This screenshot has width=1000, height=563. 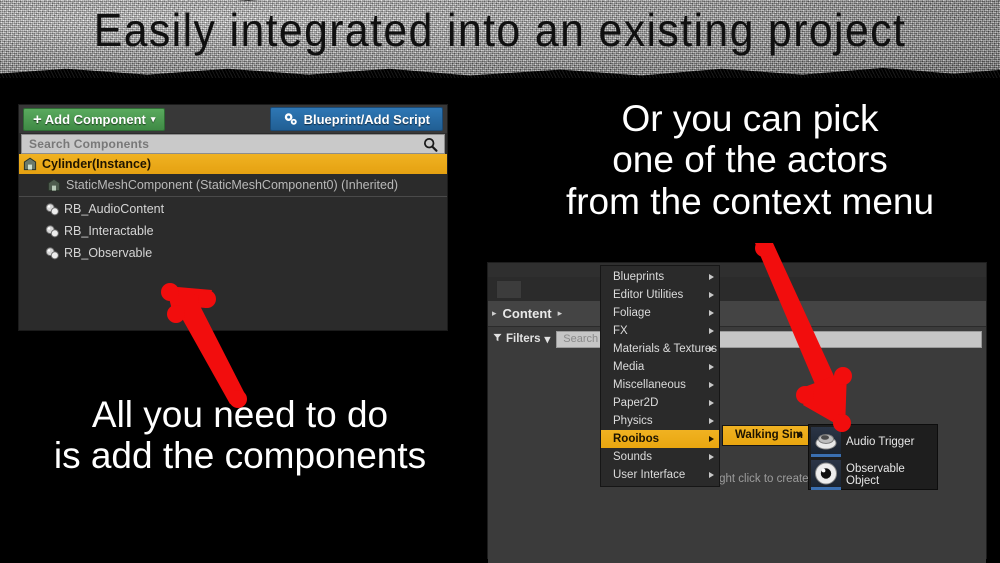 What do you see at coordinates (527, 313) in the screenshot?
I see `breadcrumb-content: Content` at bounding box center [527, 313].